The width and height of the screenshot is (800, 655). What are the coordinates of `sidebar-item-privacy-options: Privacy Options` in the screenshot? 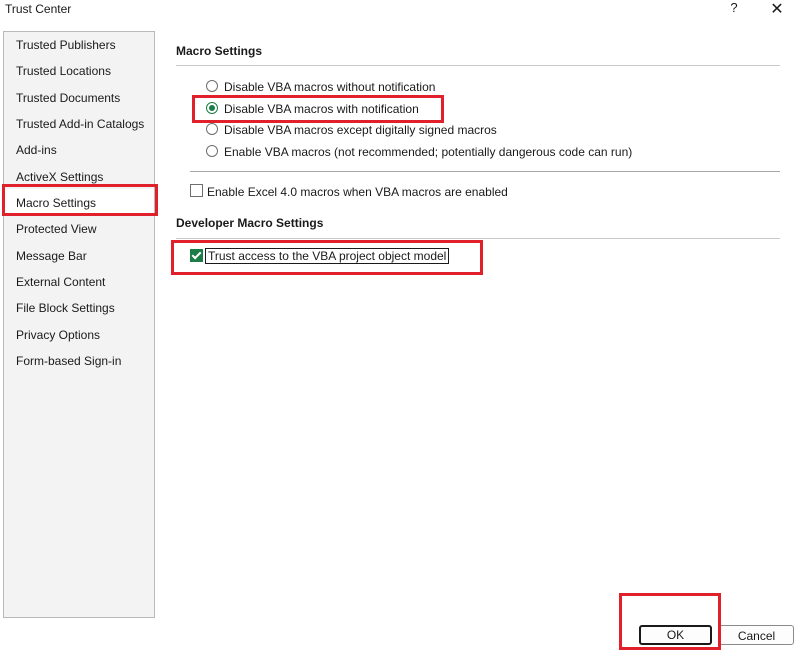 It's located at (58, 335).